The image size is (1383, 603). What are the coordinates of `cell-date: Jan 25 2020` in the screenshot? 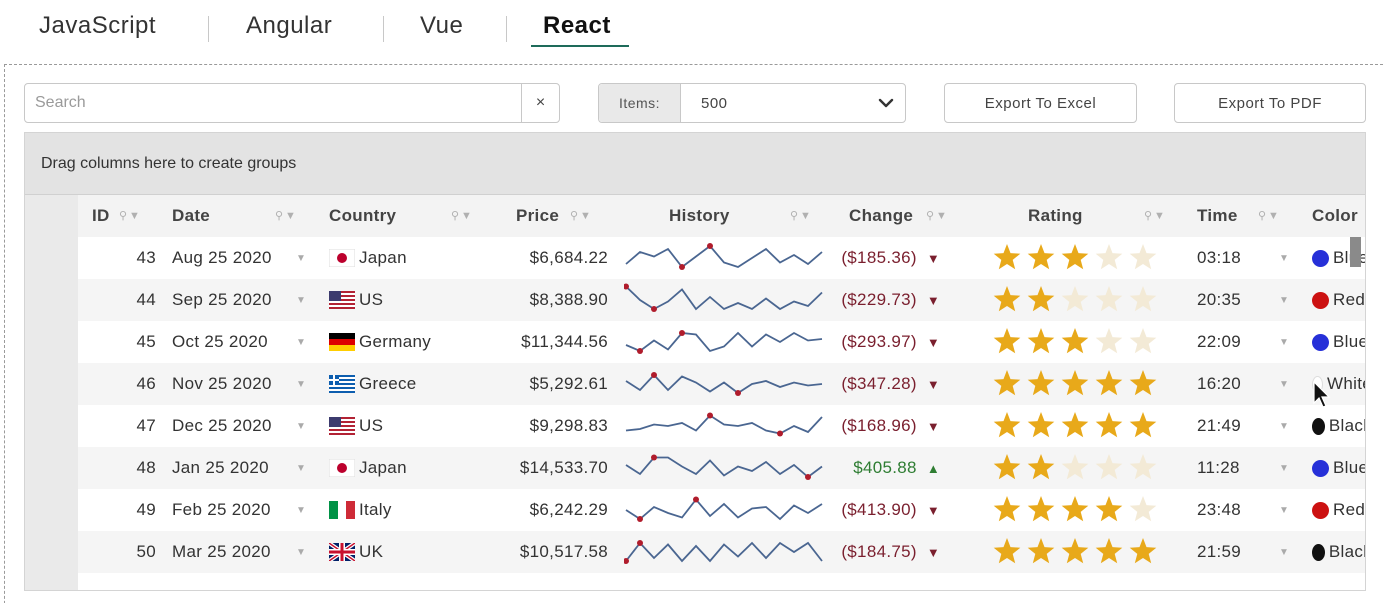 It's located at (220, 468).